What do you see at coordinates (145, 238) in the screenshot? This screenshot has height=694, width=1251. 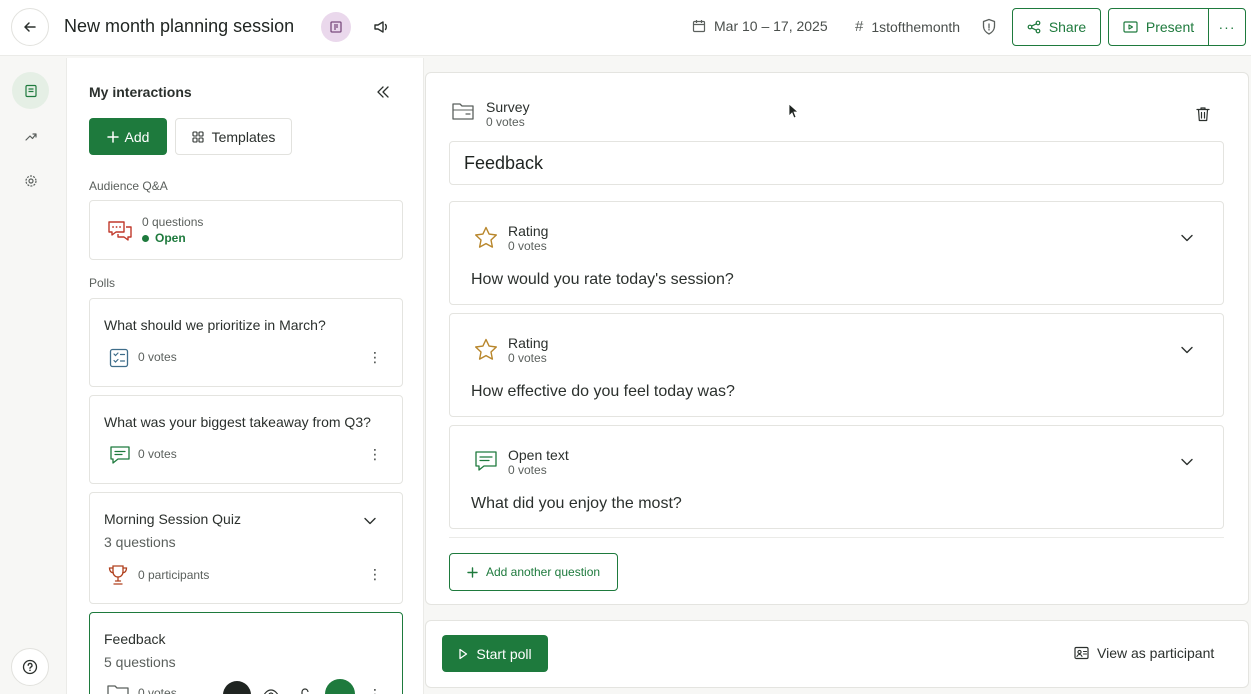 I see `status-dot` at bounding box center [145, 238].